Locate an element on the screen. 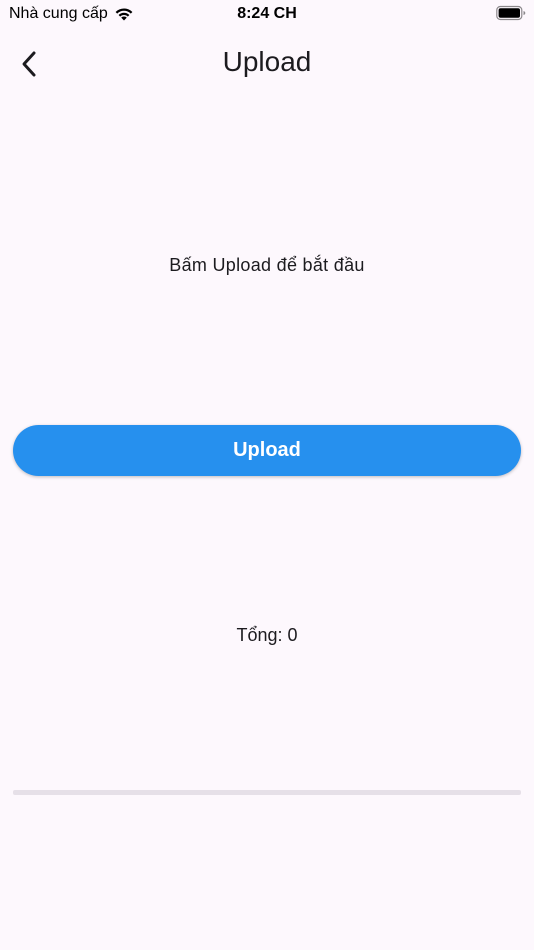 This screenshot has width=534, height=950. upload-progress-bar is located at coordinates (267, 792).